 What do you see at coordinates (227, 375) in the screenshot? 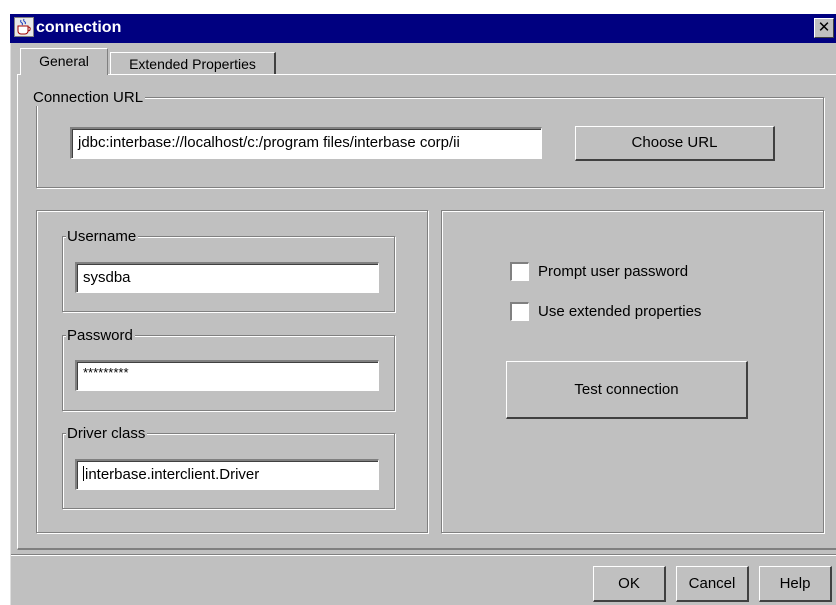
I see `password-input: *********` at bounding box center [227, 375].